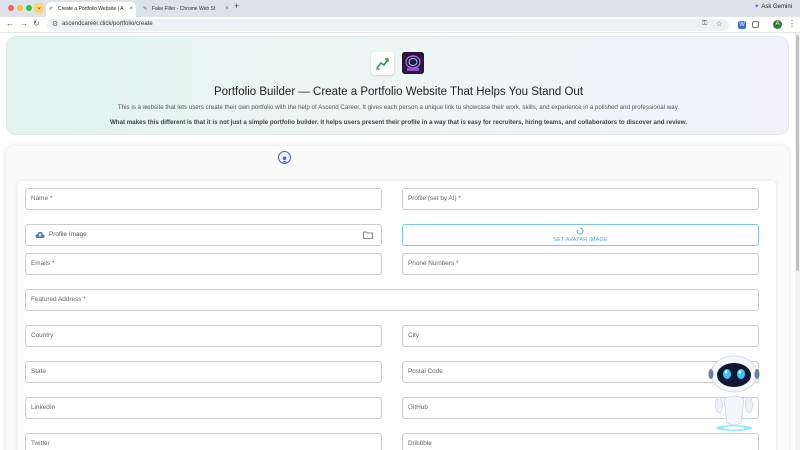 The height and width of the screenshot is (450, 800). What do you see at coordinates (203, 336) in the screenshot?
I see `country-field: Country` at bounding box center [203, 336].